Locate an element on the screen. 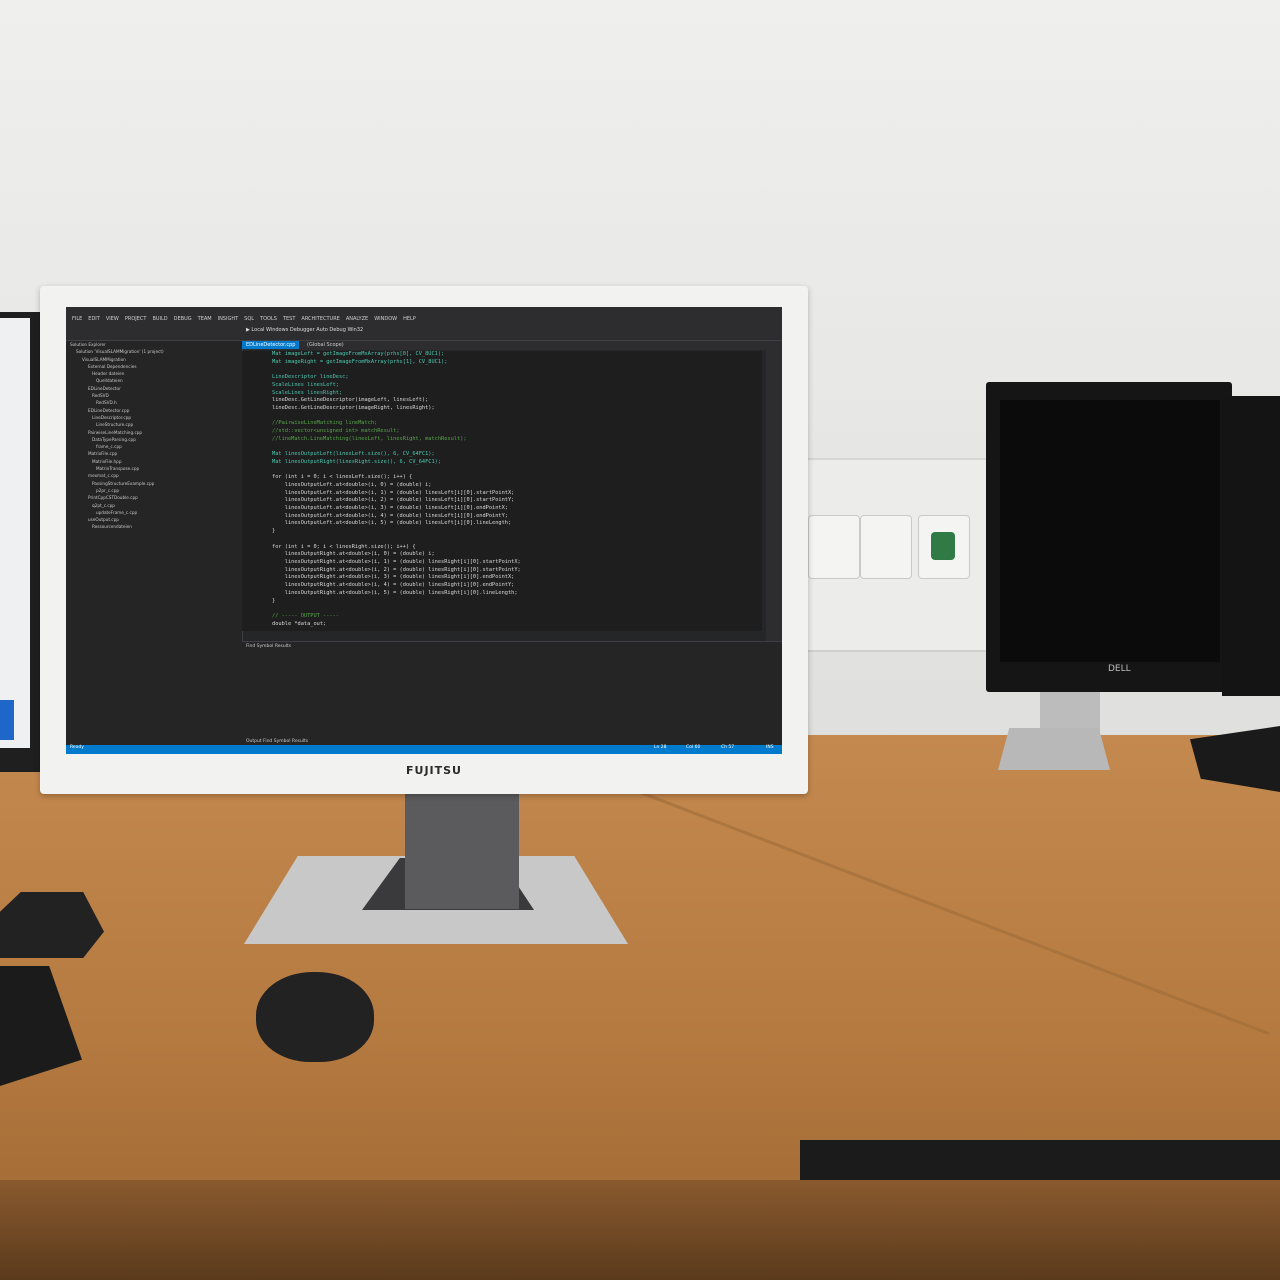 This screenshot has width=1280, height=1280. menu-item: INSIGHT is located at coordinates (228, 319).